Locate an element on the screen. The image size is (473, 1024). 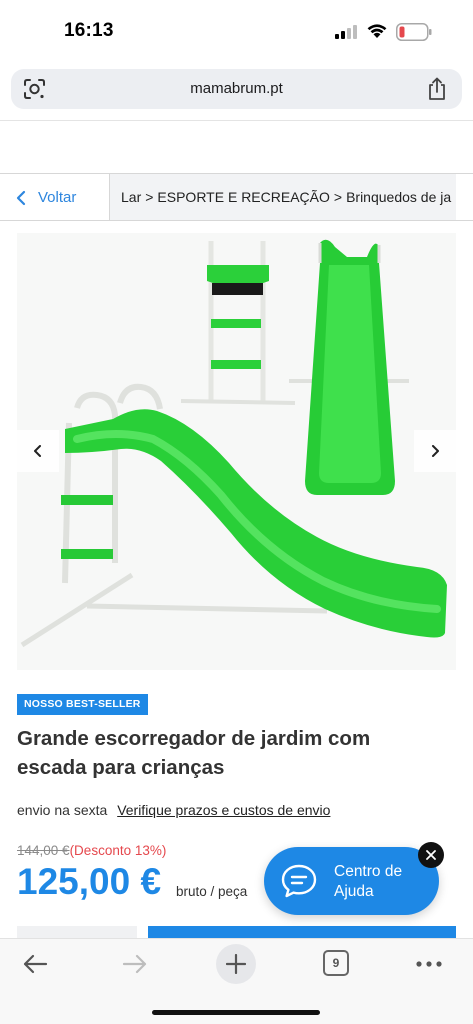
price: 125,00 € is located at coordinates (89, 881).